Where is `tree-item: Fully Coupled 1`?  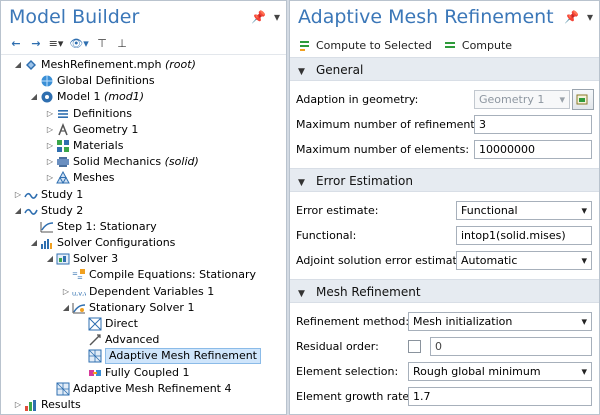 tree-item: Fully Coupled 1 is located at coordinates (143, 373).